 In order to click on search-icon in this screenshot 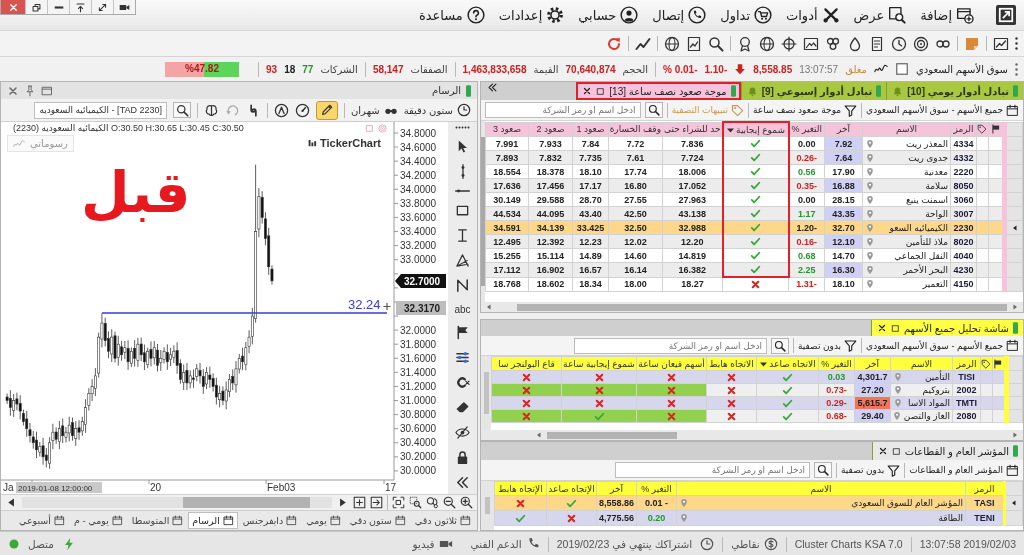, I will do `click(716, 43)`.